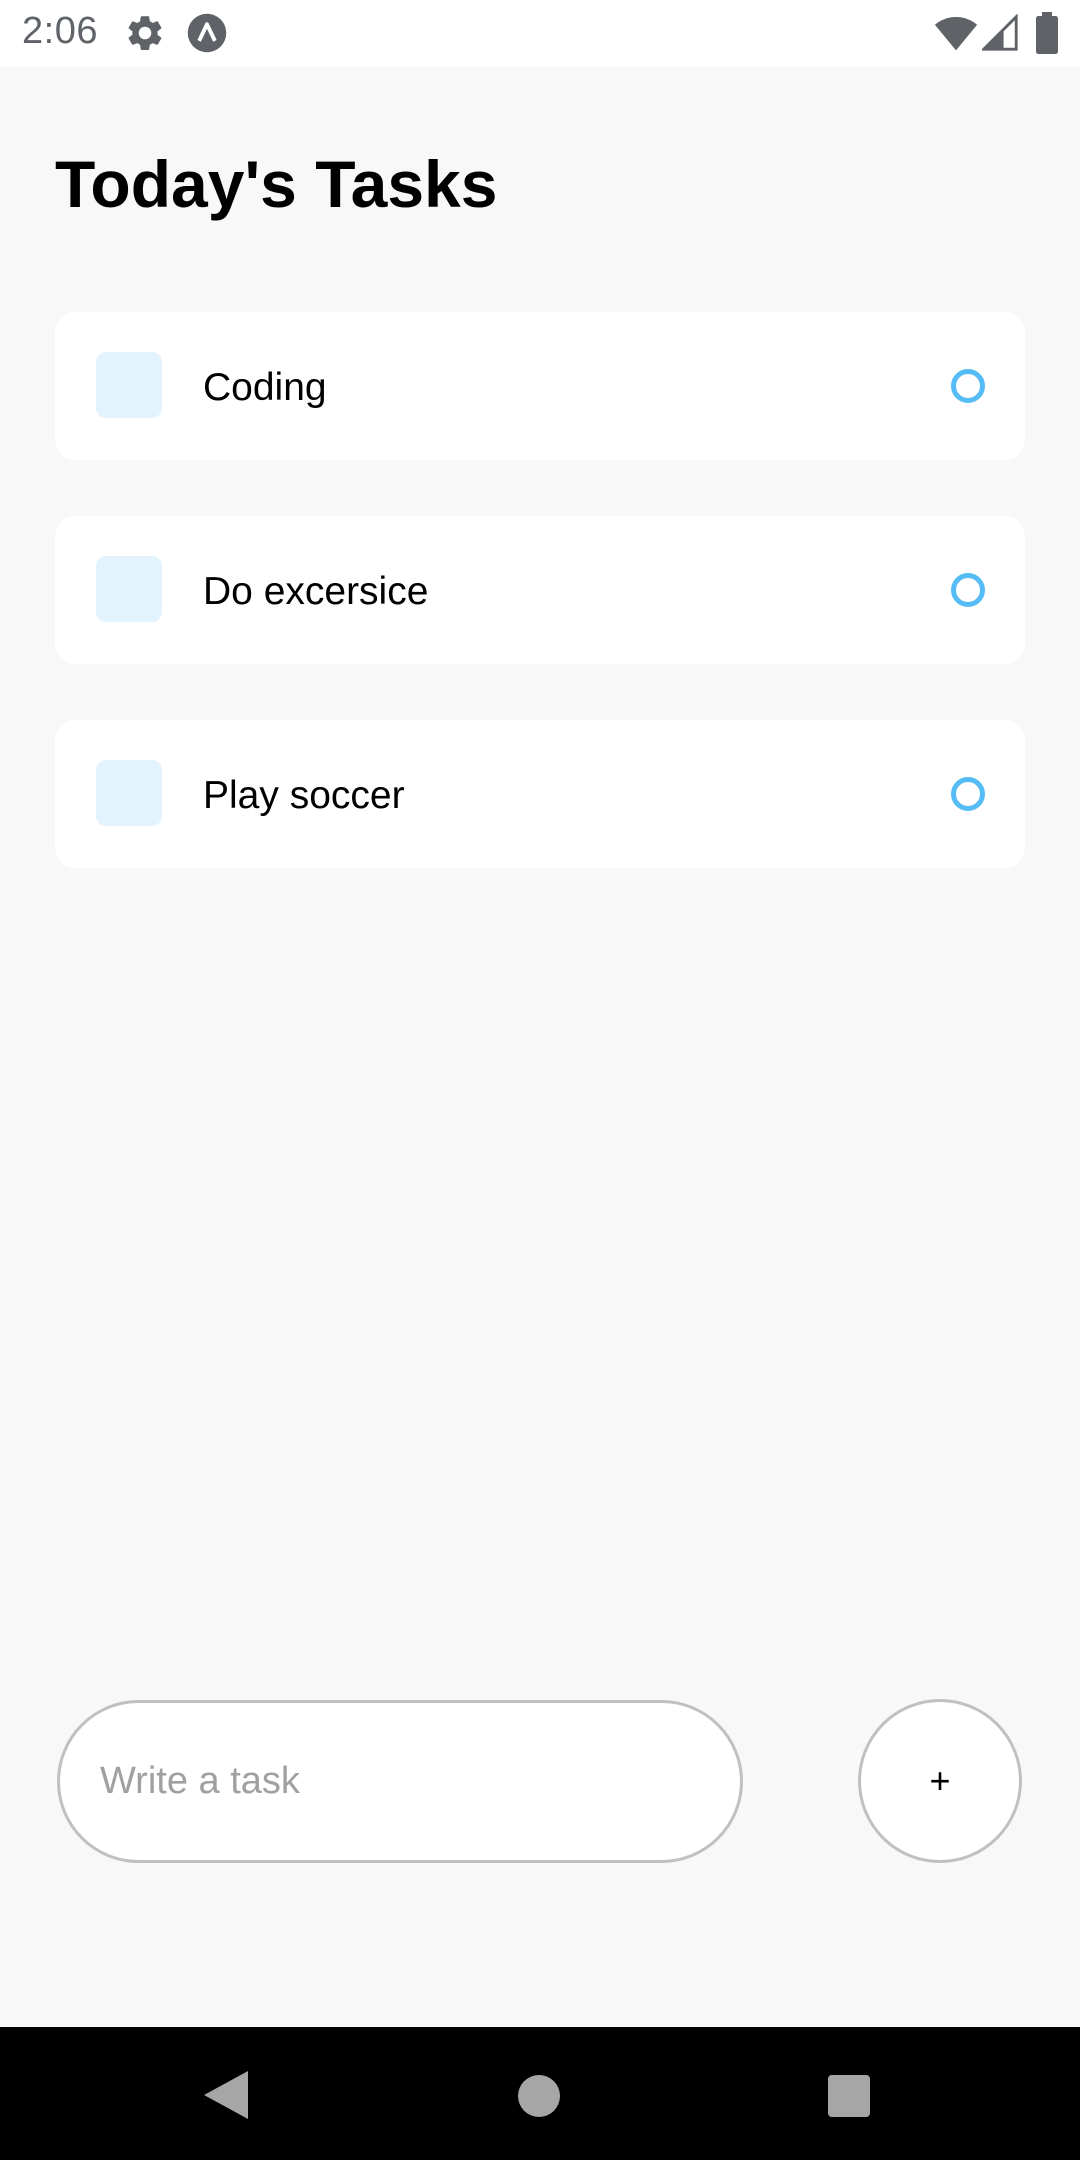 The image size is (1080, 2160). What do you see at coordinates (540, 386) in the screenshot?
I see `task-card: Coding` at bounding box center [540, 386].